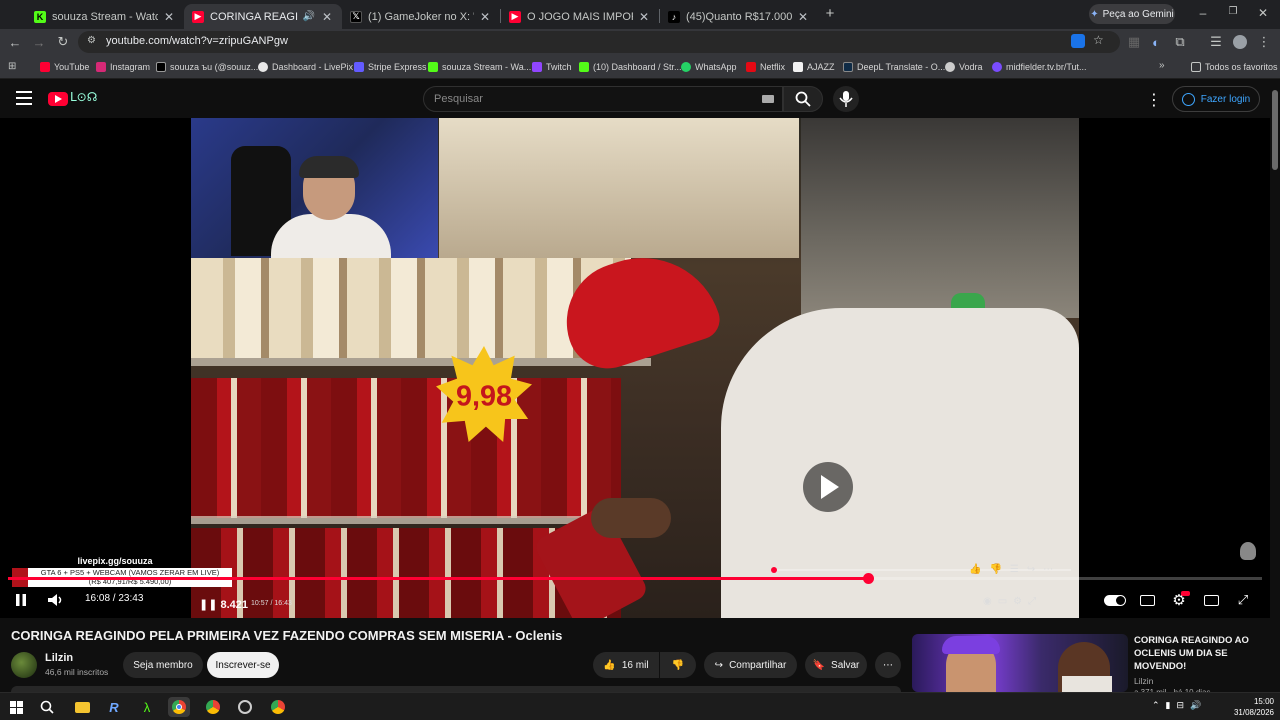 The height and width of the screenshot is (720, 1280). Describe the element at coordinates (1216, 99) in the screenshot. I see `sign-in-button: Fazer login` at that location.